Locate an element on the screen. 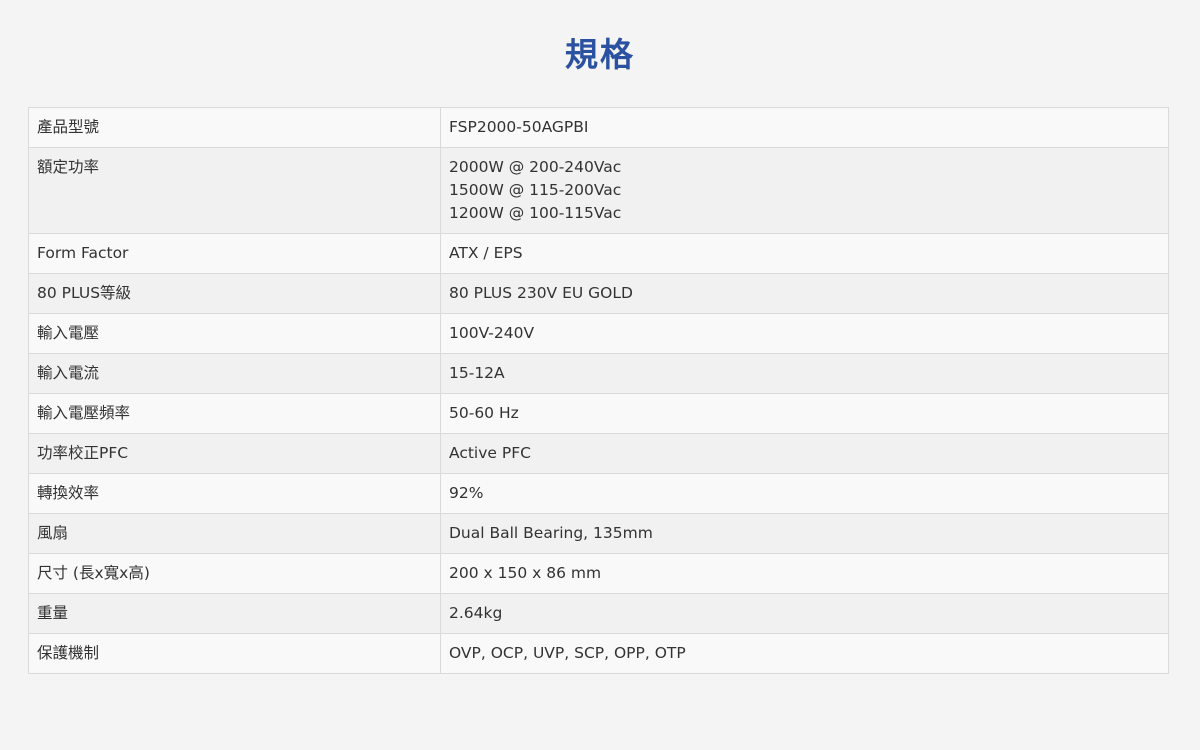 The image size is (1200, 750). table-row: 輸入電壓頻率 50-60 Hz is located at coordinates (598, 413).